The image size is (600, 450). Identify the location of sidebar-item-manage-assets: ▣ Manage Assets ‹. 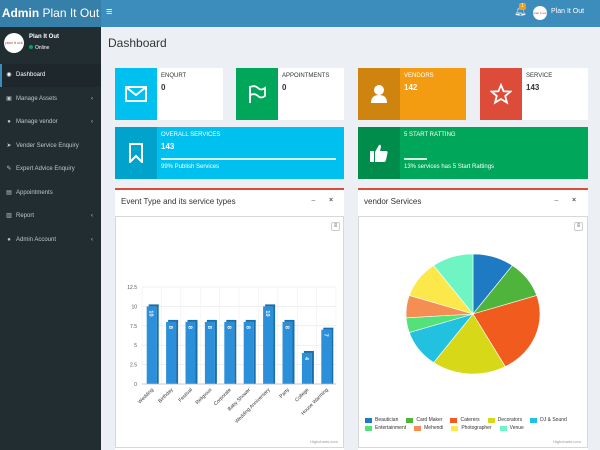
(50, 99).